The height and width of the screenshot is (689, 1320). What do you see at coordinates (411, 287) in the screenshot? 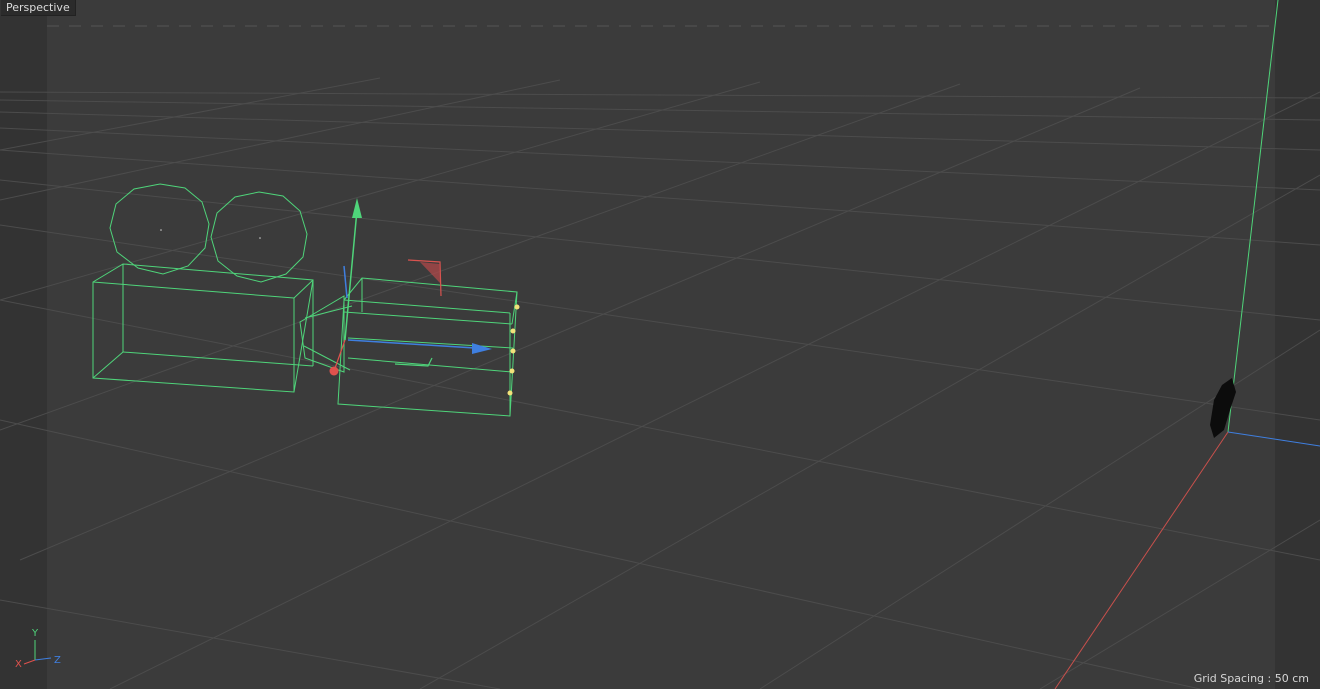
I see `move-gizmo` at bounding box center [411, 287].